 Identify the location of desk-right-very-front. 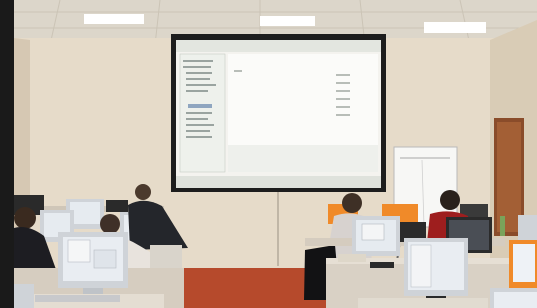
(423, 303).